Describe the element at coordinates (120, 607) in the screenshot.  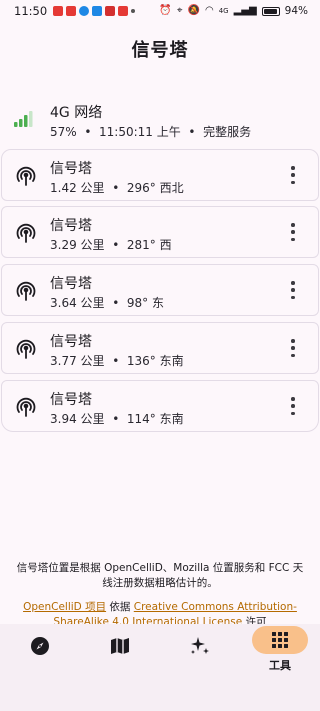
I see `license-connector: 依据` at that location.